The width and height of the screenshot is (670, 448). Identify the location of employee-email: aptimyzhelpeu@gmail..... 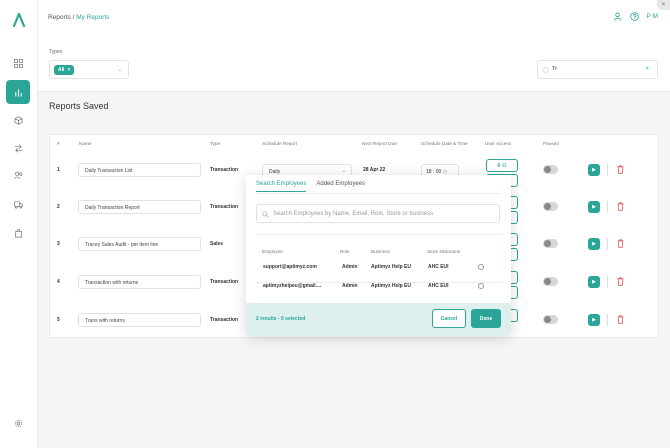
(292, 286).